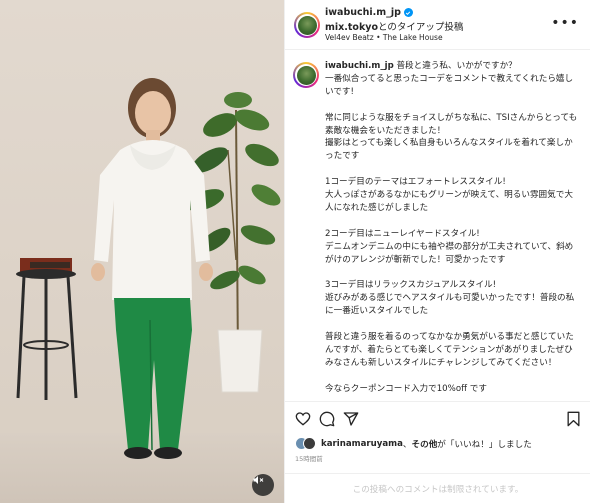 This screenshot has width=590, height=503. I want to click on likes-summary: karinamaruyama 、 その他 が「いいね！」しました, so click(413, 444).